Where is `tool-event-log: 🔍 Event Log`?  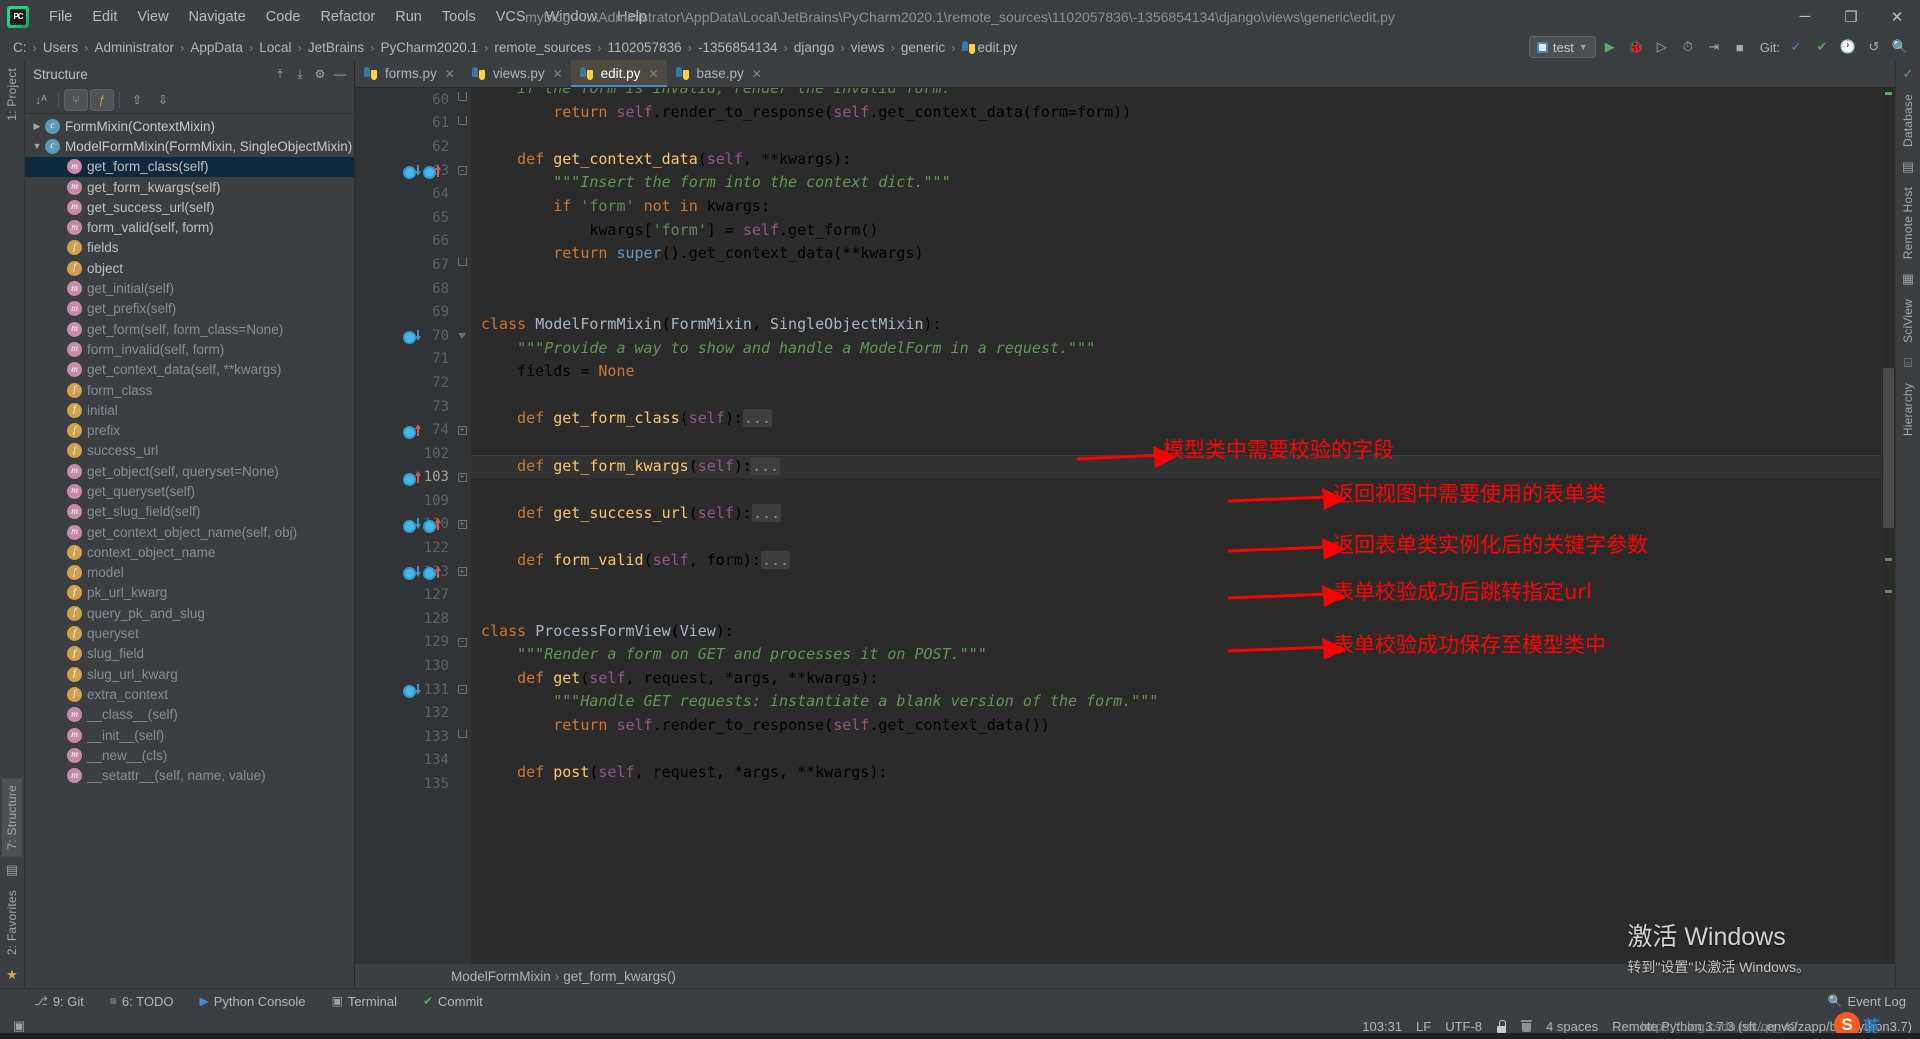
tool-event-log: 🔍 Event Log is located at coordinates (1867, 1001).